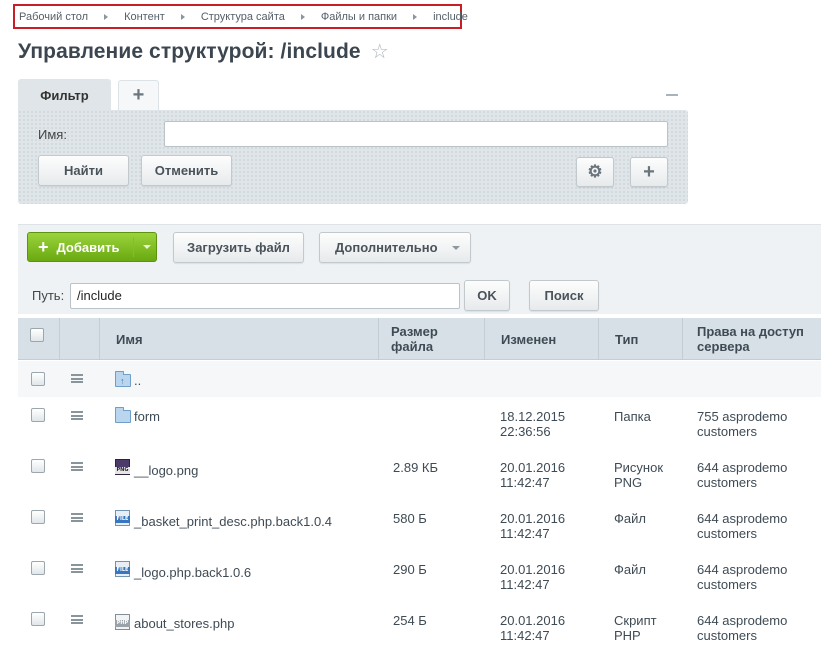  What do you see at coordinates (64, 95) in the screenshot?
I see `tab-filter: Фильтр` at bounding box center [64, 95].